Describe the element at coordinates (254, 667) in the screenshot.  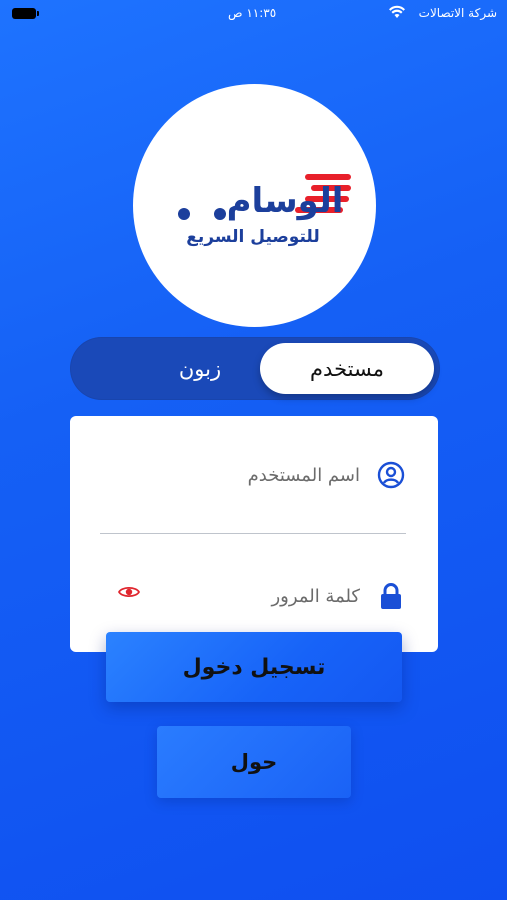
I see `login-button: تسجيل دخول` at that location.